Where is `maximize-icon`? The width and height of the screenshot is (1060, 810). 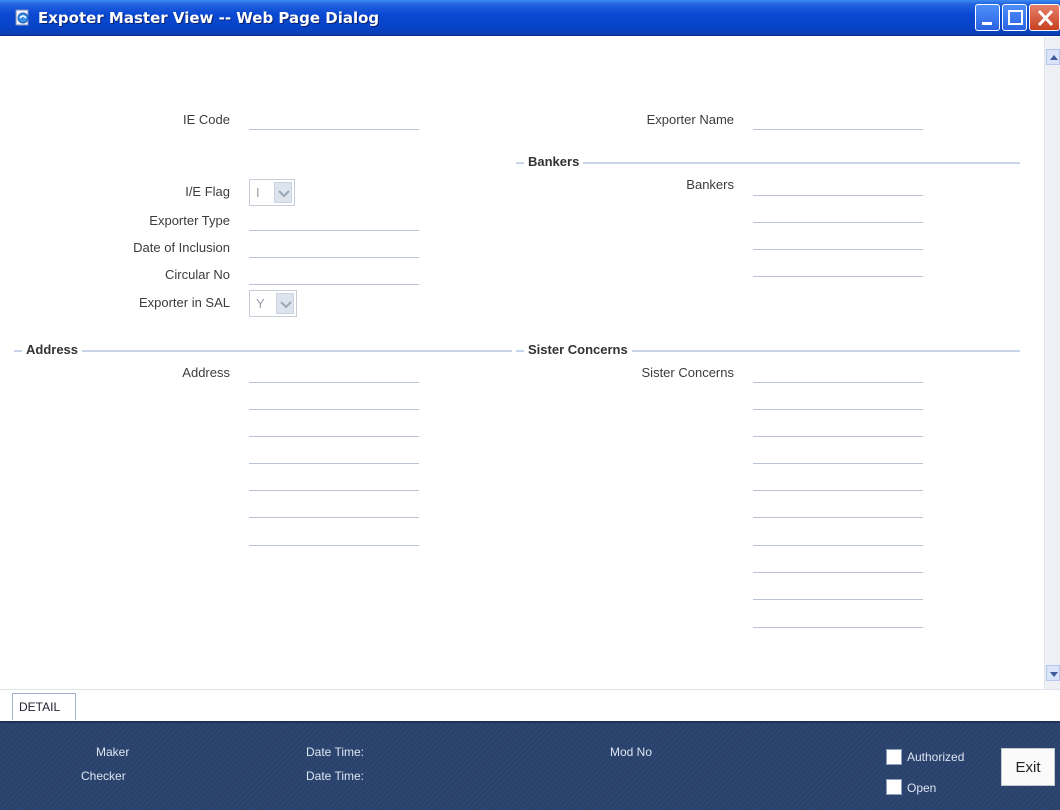 maximize-icon is located at coordinates (1015, 17).